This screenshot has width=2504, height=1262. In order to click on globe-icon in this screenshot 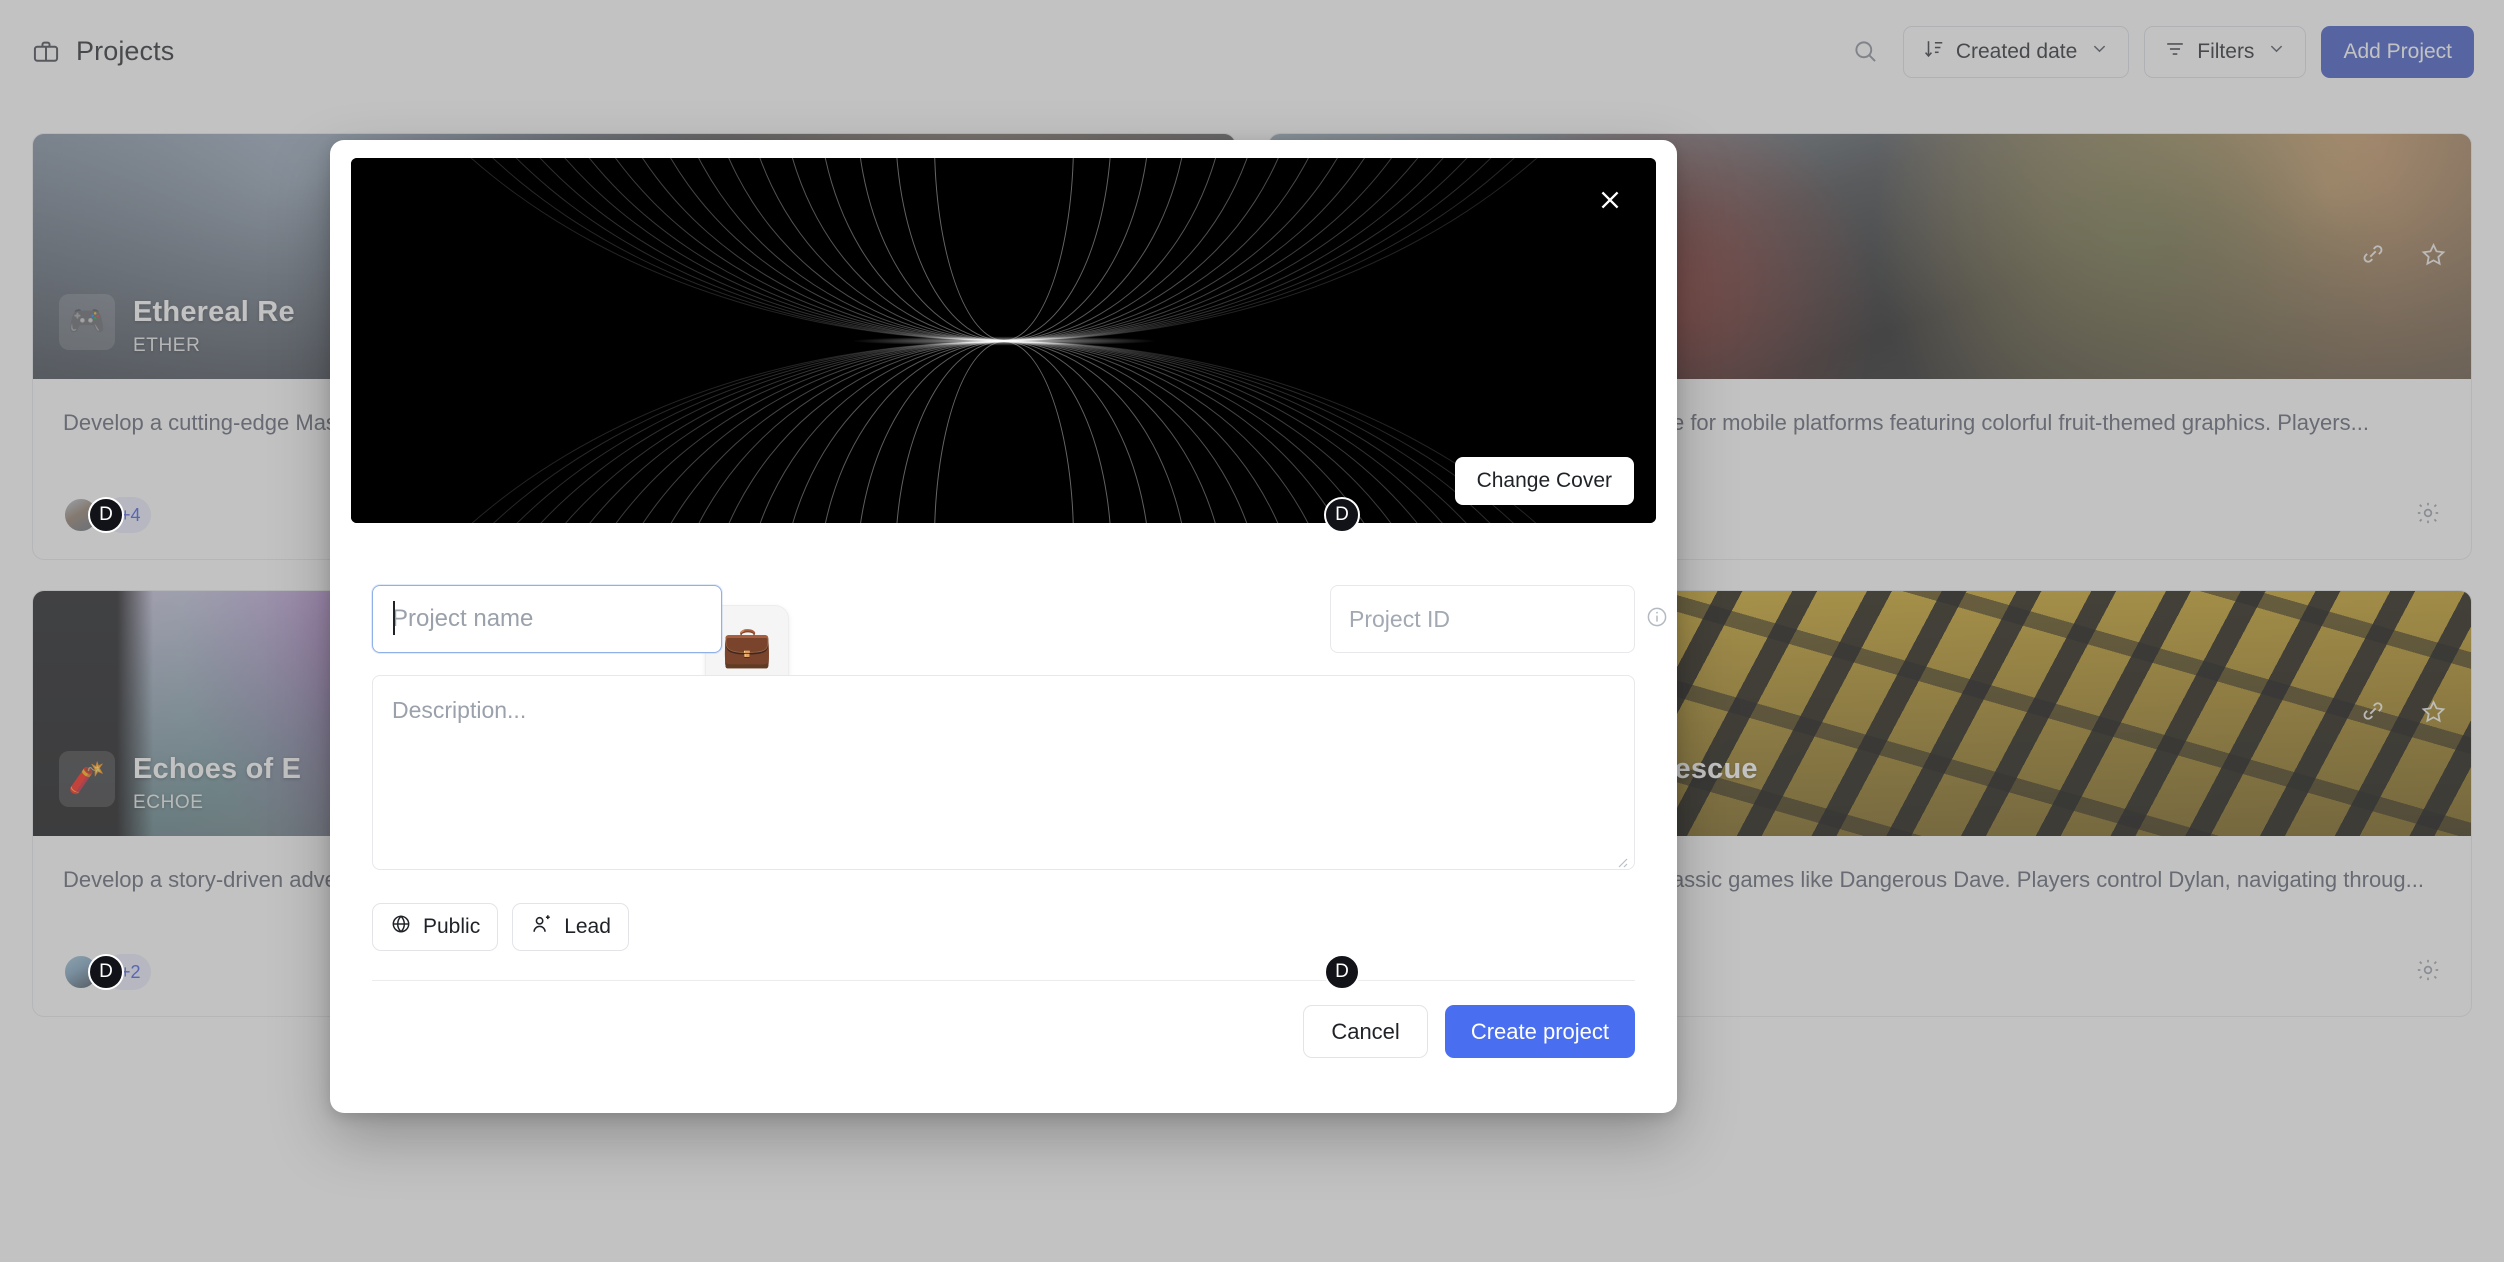, I will do `click(401, 927)`.